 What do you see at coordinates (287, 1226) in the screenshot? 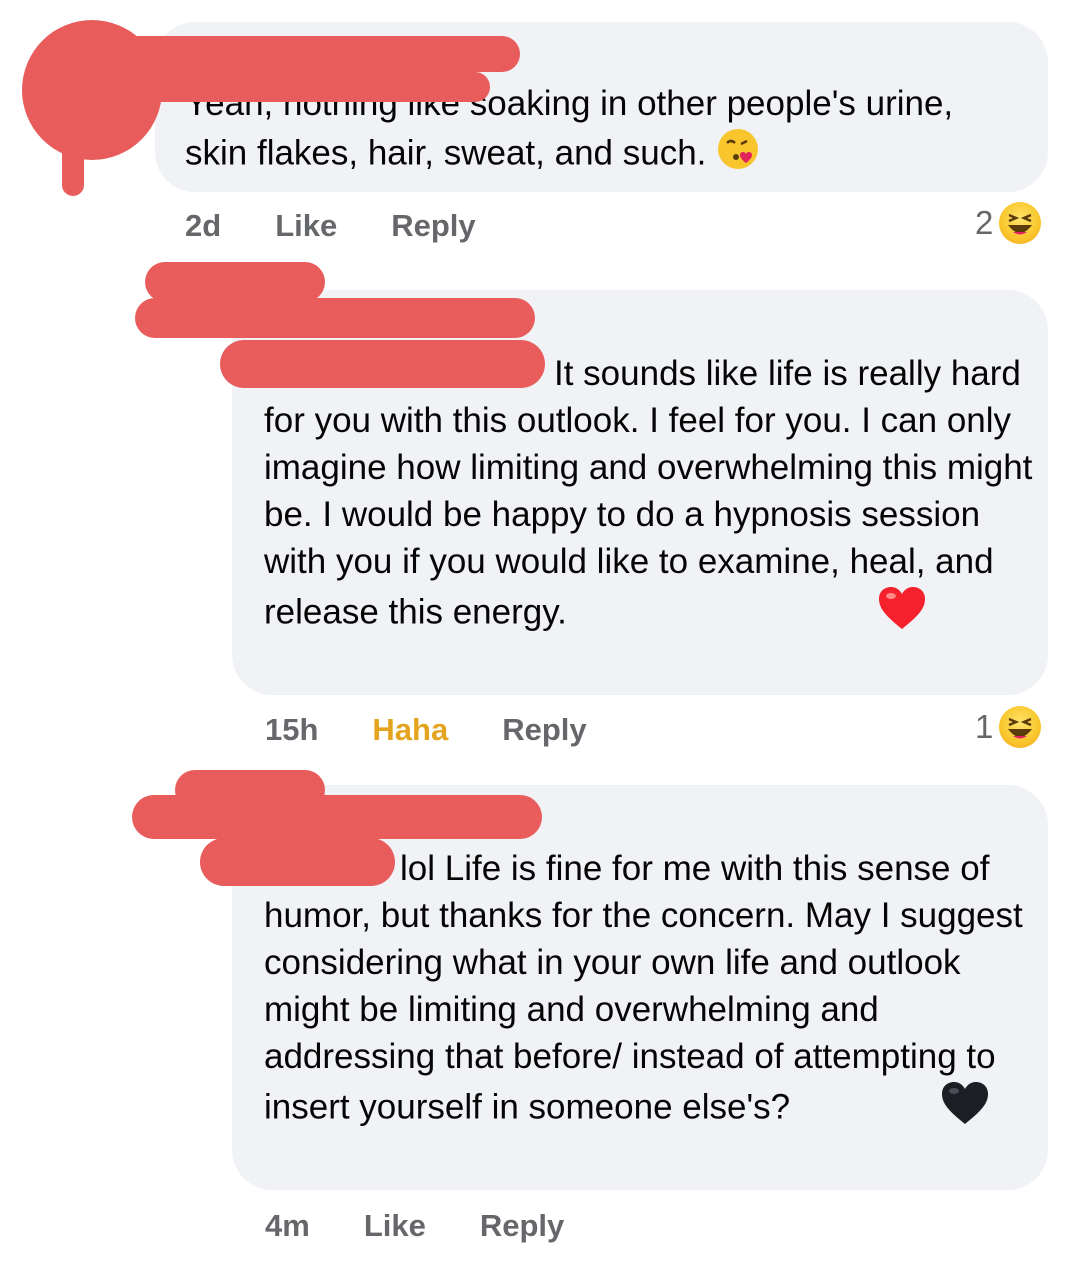
I see `comment-time: 4m` at bounding box center [287, 1226].